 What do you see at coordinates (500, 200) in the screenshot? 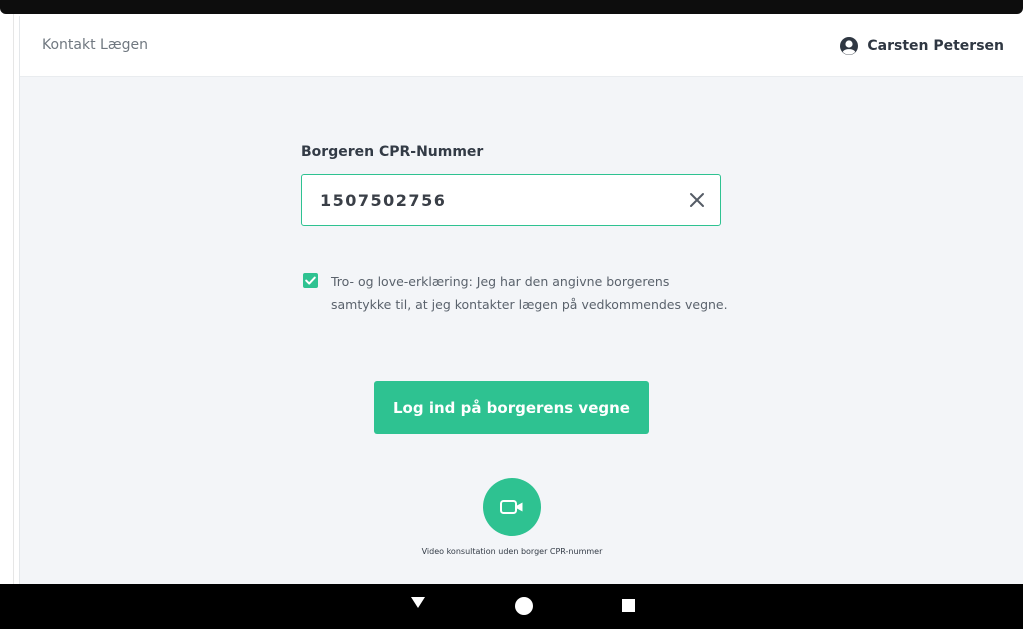
I see `cpr-input` at bounding box center [500, 200].